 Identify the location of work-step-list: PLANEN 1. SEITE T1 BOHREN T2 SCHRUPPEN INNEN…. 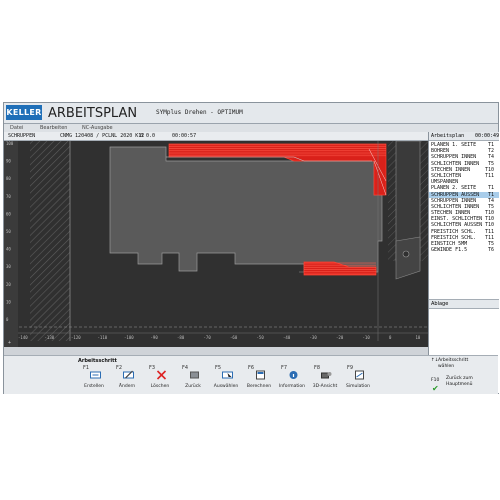
(464, 197).